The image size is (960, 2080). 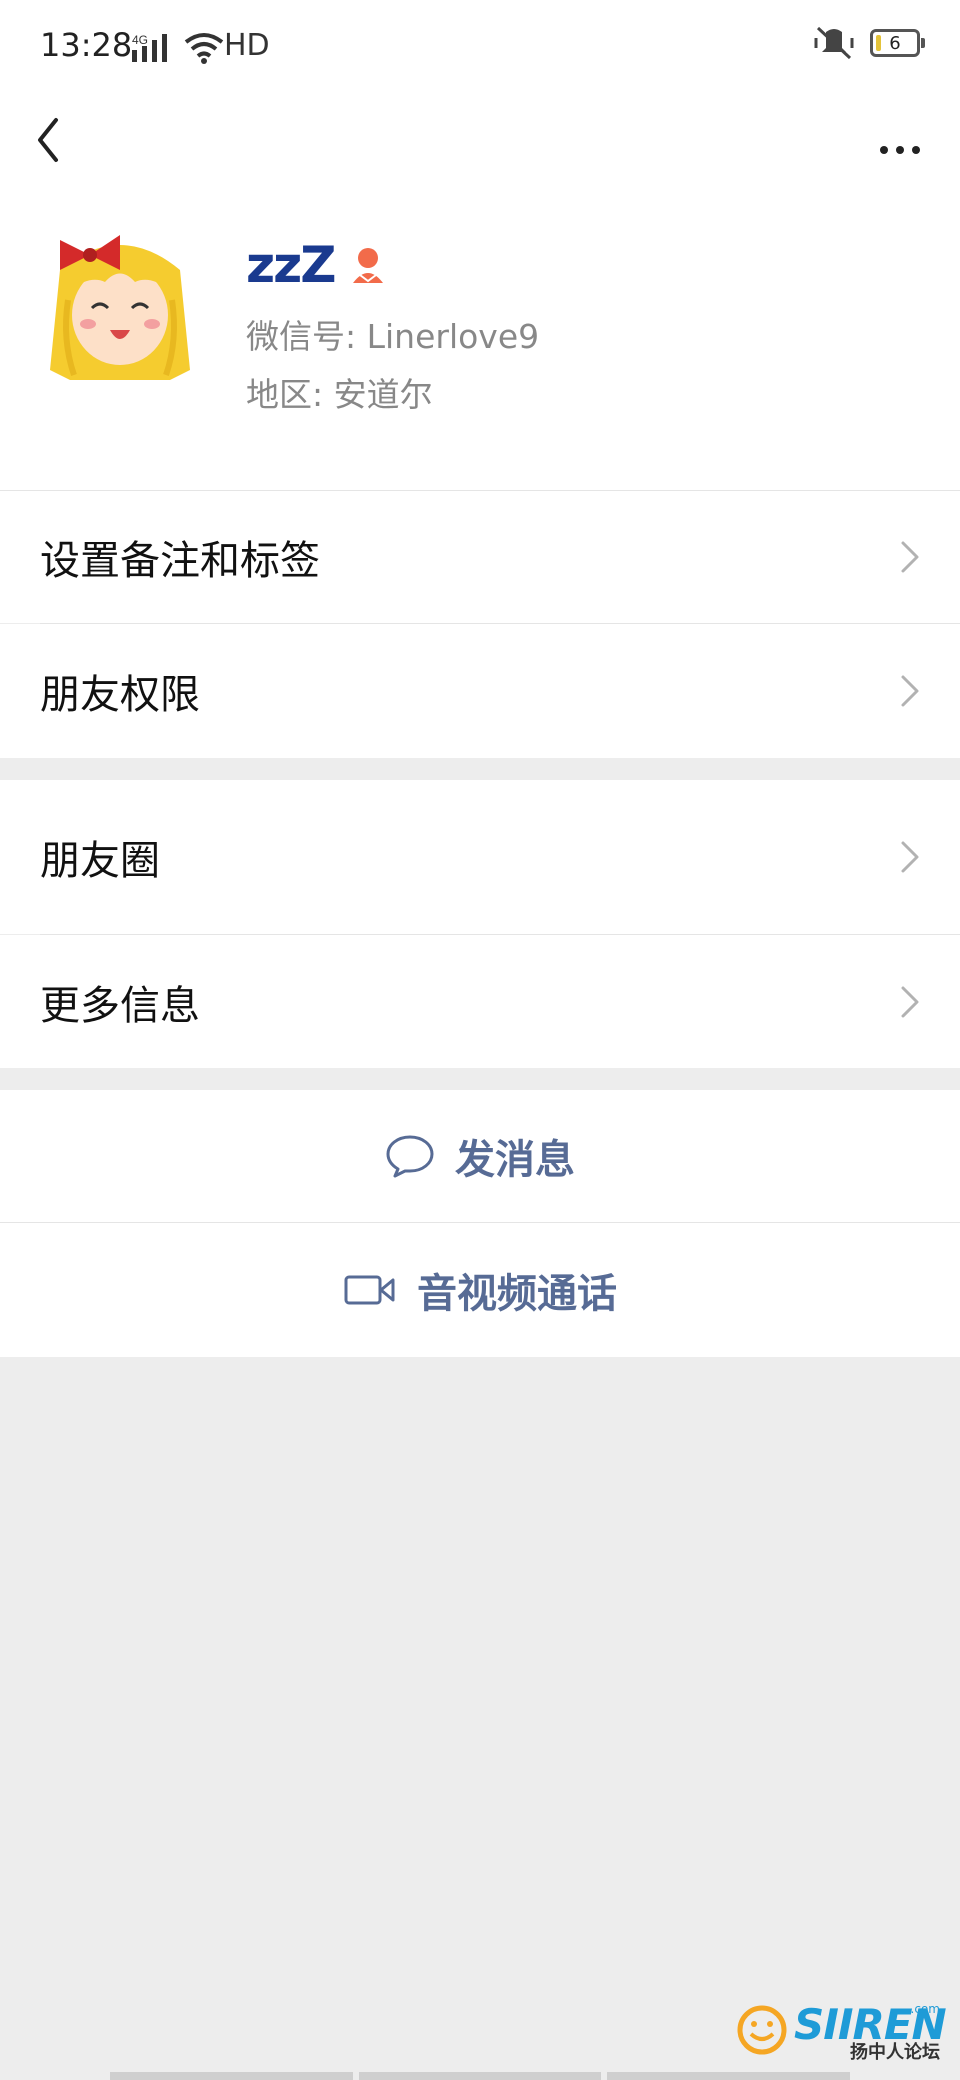 What do you see at coordinates (120, 695) in the screenshot?
I see `friend-permissions-label: 朋友权限` at bounding box center [120, 695].